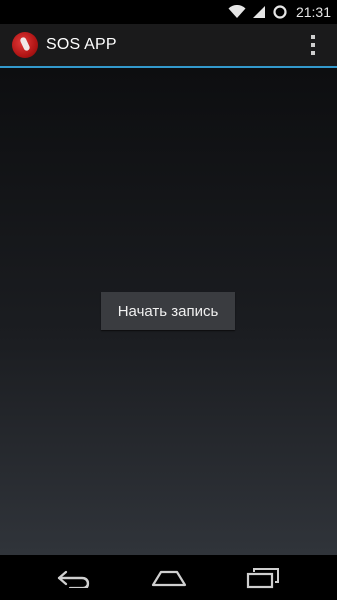  Describe the element at coordinates (237, 11) in the screenshot. I see `wifi-icon` at that location.